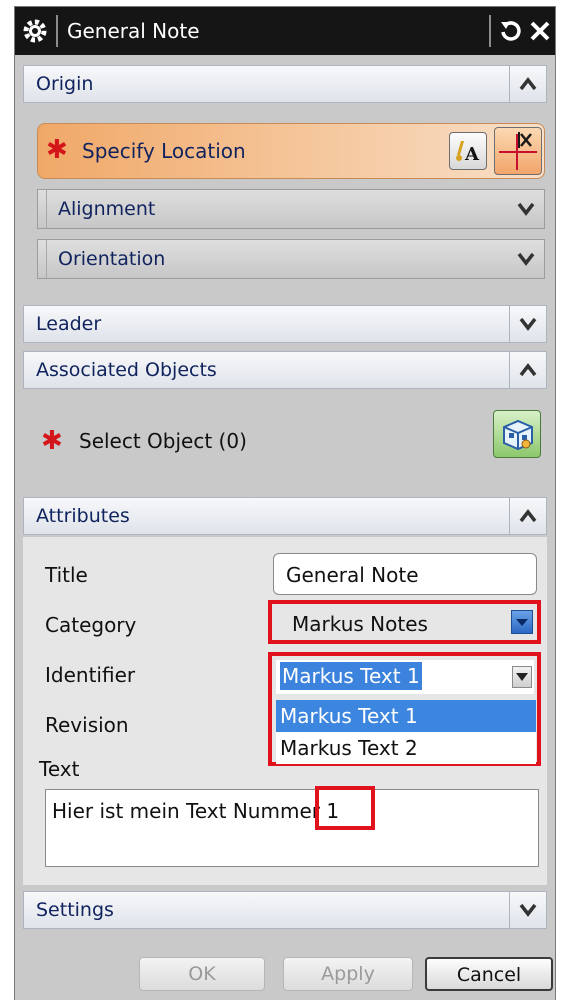 The width and height of the screenshot is (563, 1007). I want to click on text-label: Text, so click(59, 769).